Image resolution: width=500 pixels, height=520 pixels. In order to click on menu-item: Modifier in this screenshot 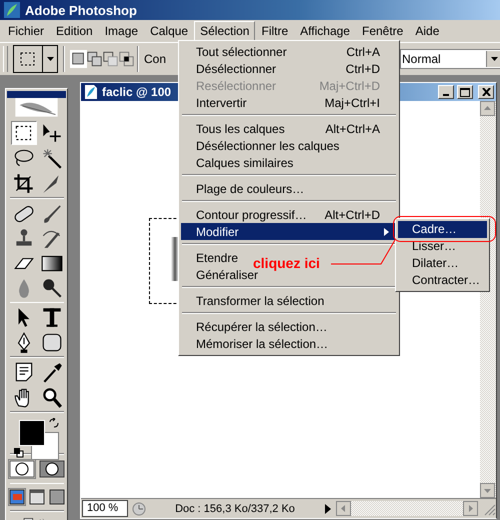, I will do `click(289, 231)`.